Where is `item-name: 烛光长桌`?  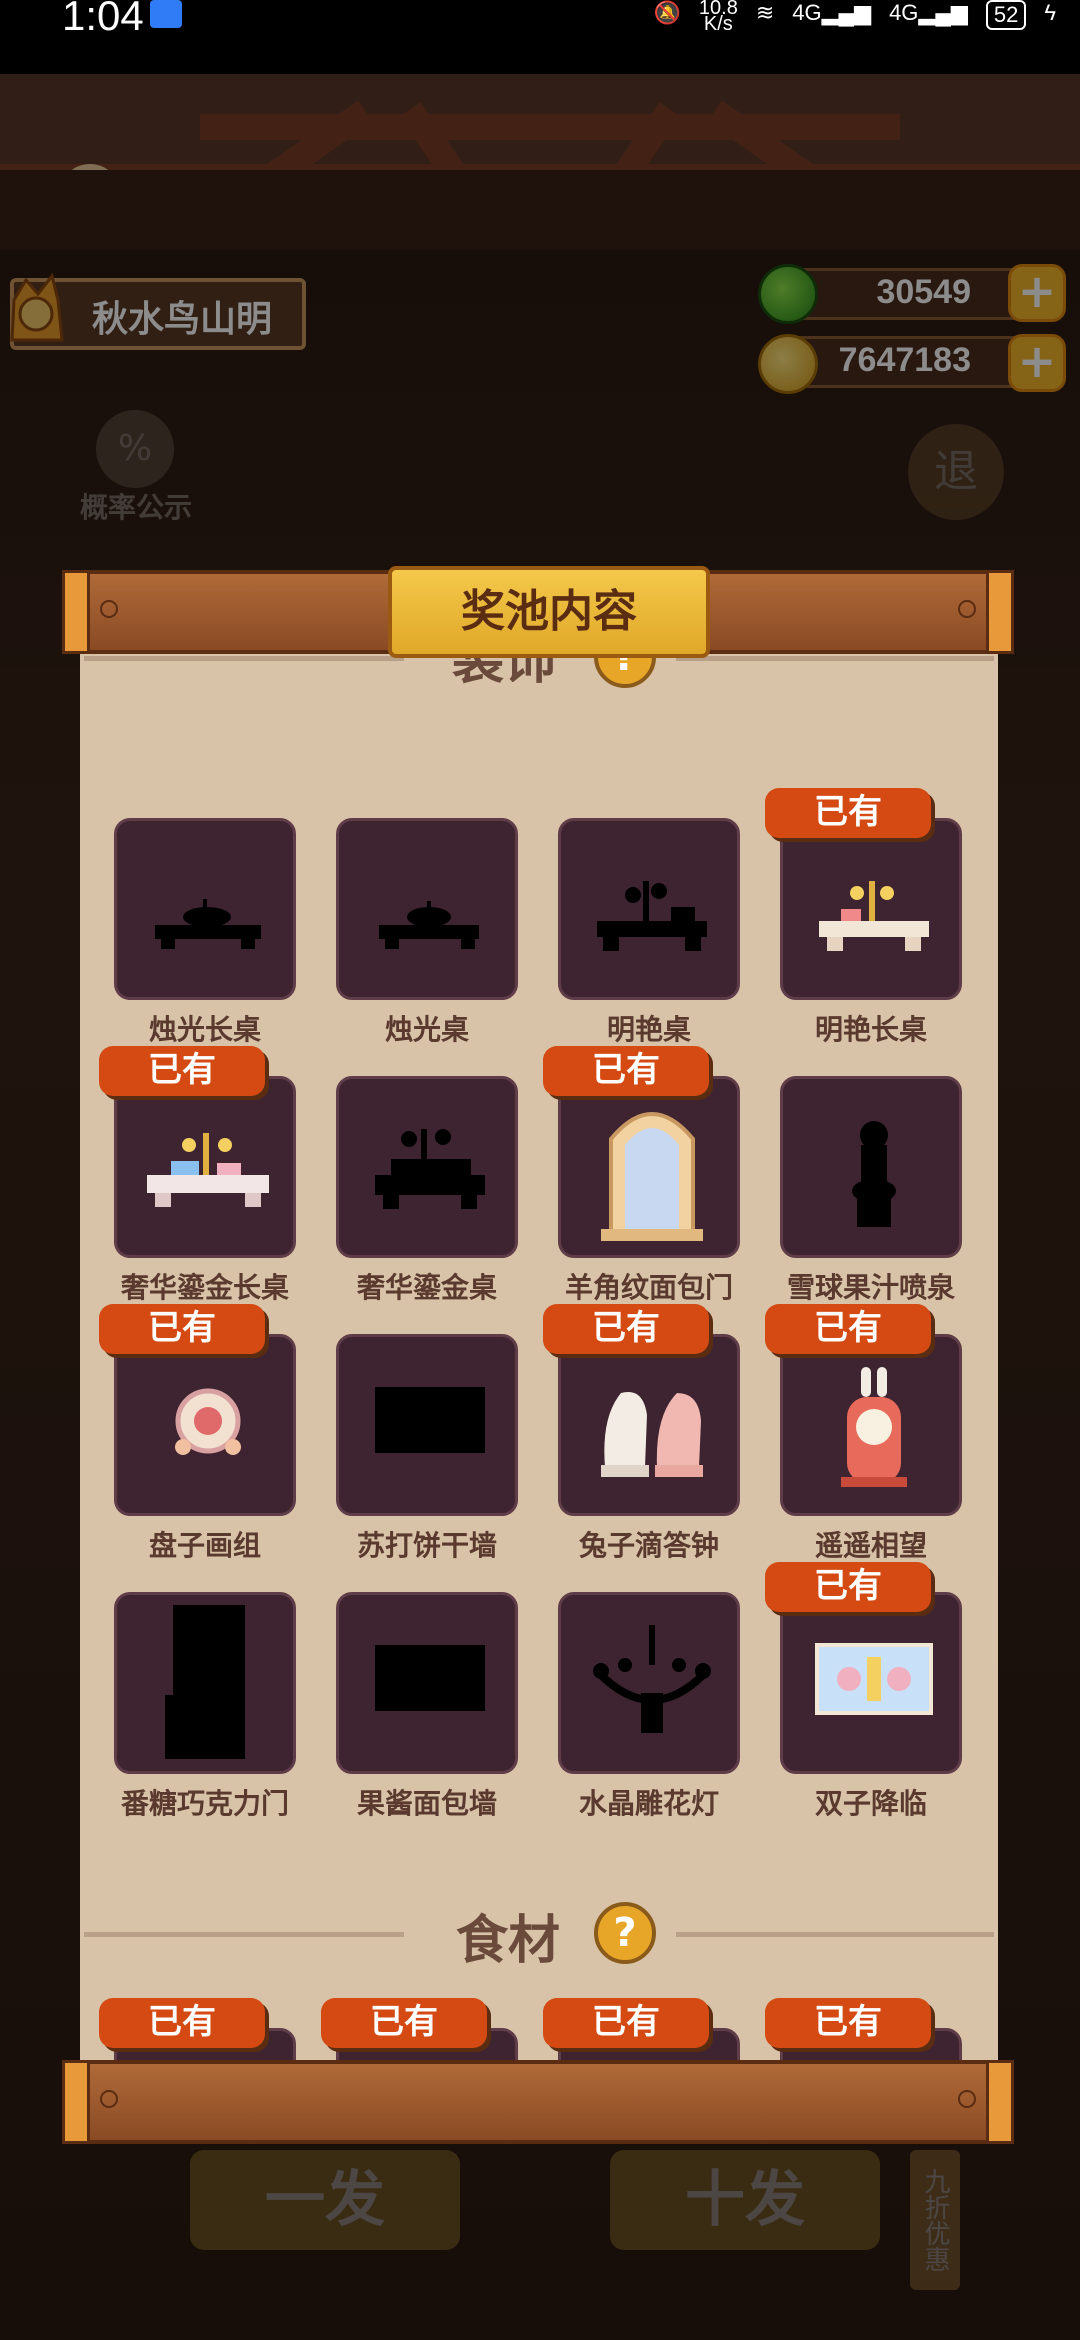 item-name: 烛光长桌 is located at coordinates (204, 1029).